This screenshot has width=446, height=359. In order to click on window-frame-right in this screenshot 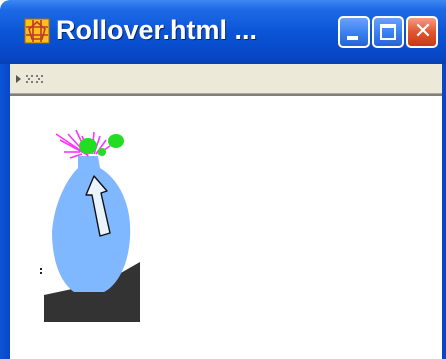, I will do `click(444, 211)`.